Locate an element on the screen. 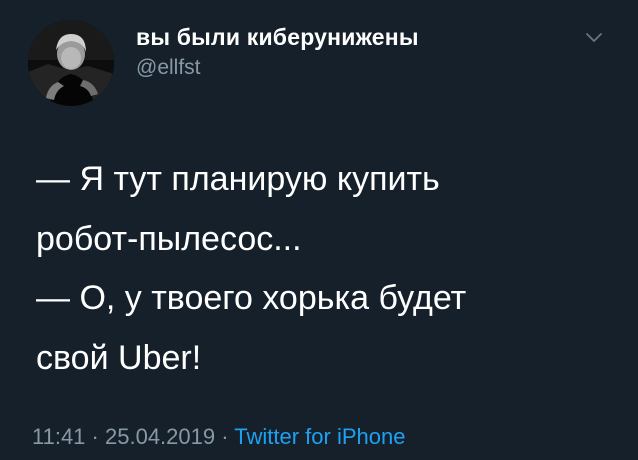 This screenshot has width=638, height=460. tweet-text-line: — Я тут планирую купить is located at coordinates (238, 179).